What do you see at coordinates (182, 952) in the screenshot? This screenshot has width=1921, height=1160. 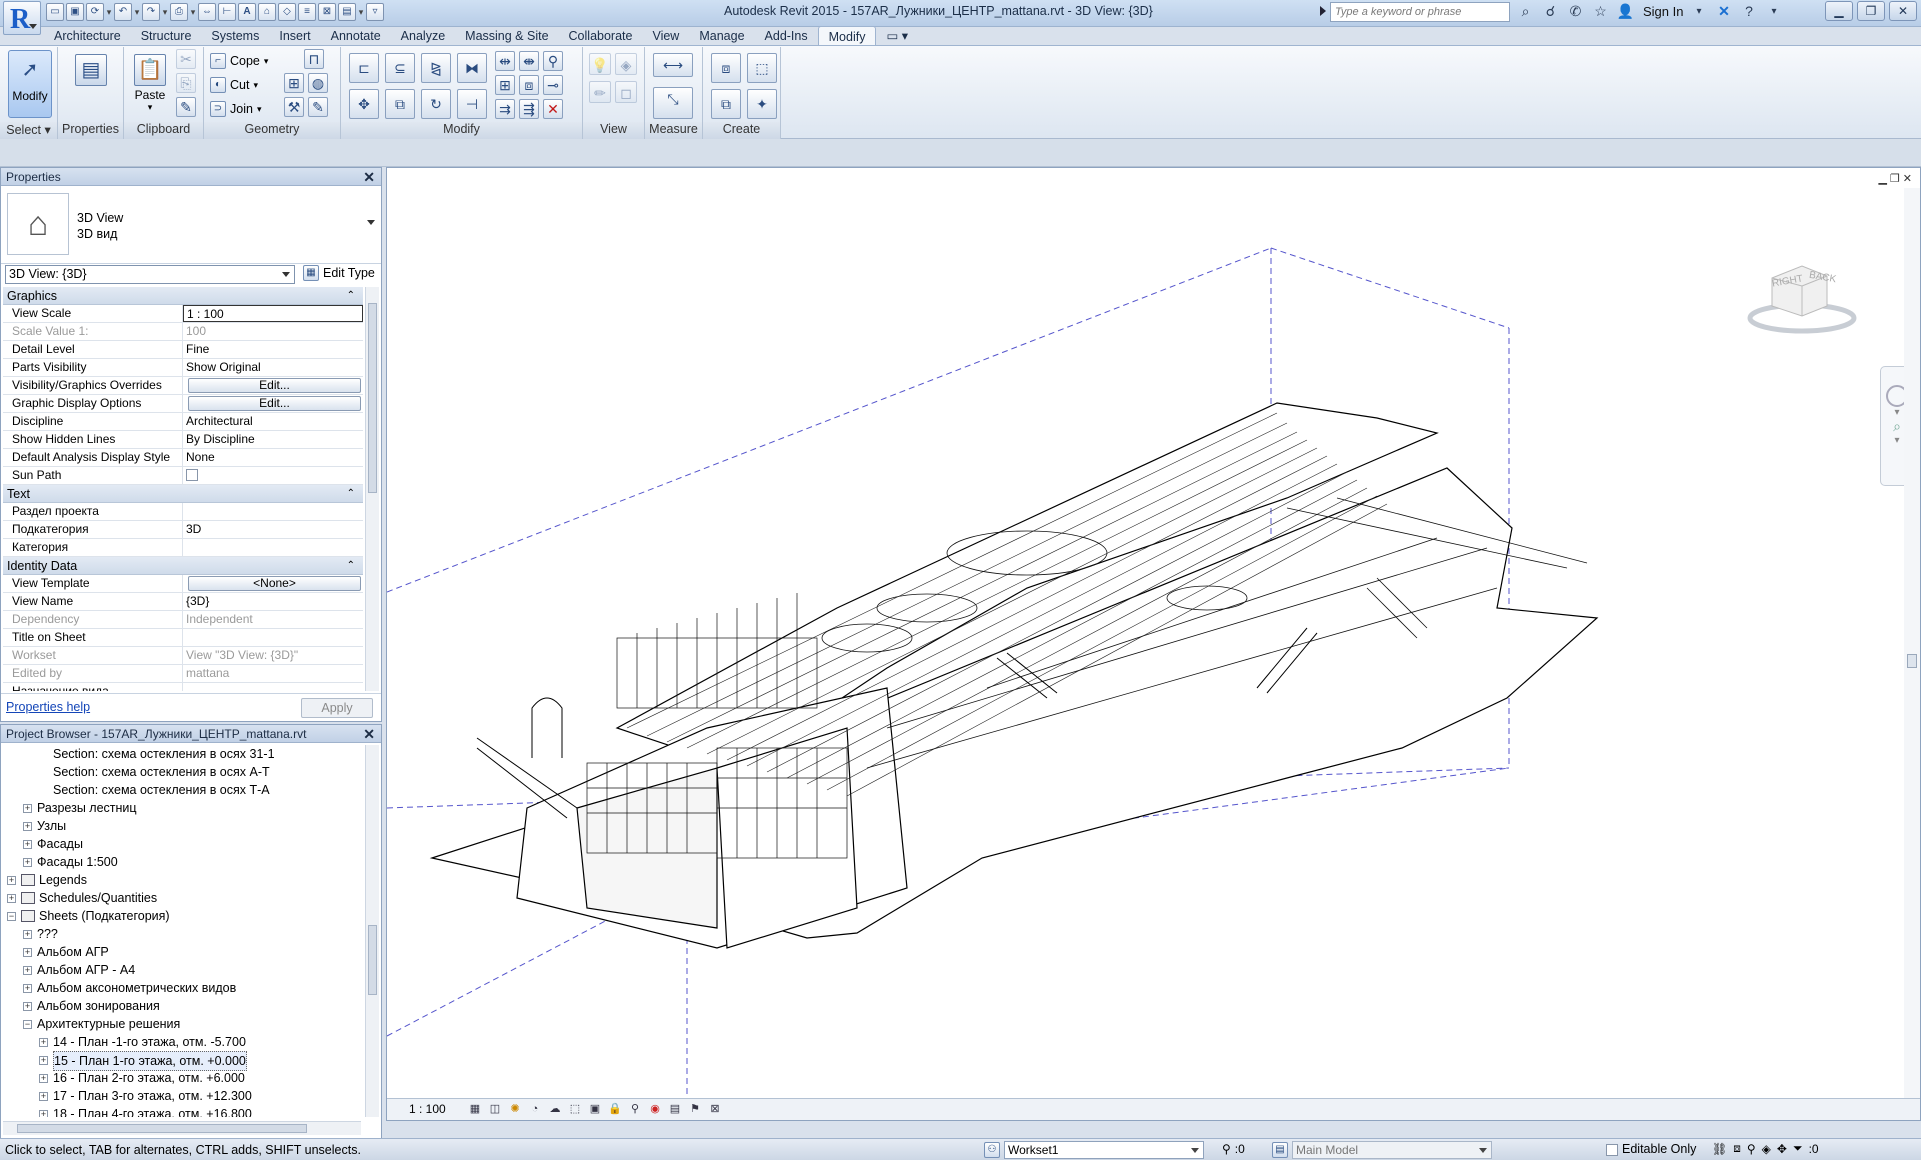 I see `browser-tree-item: + Альбом АГР` at bounding box center [182, 952].